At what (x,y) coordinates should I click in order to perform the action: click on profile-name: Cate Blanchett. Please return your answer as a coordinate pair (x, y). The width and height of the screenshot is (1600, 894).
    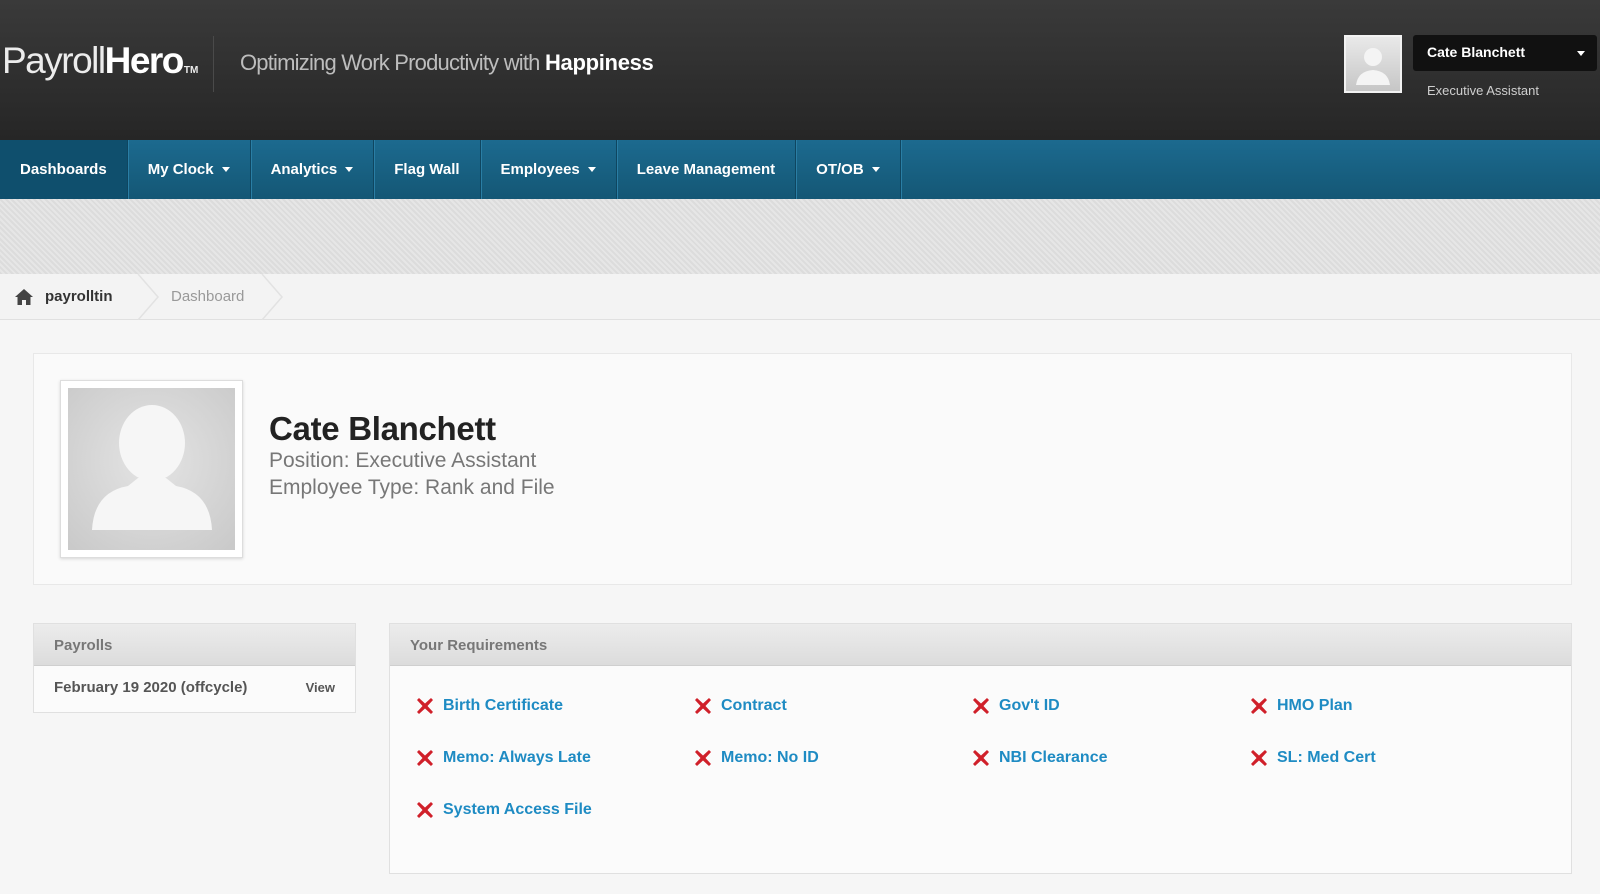
    Looking at the image, I should click on (382, 428).